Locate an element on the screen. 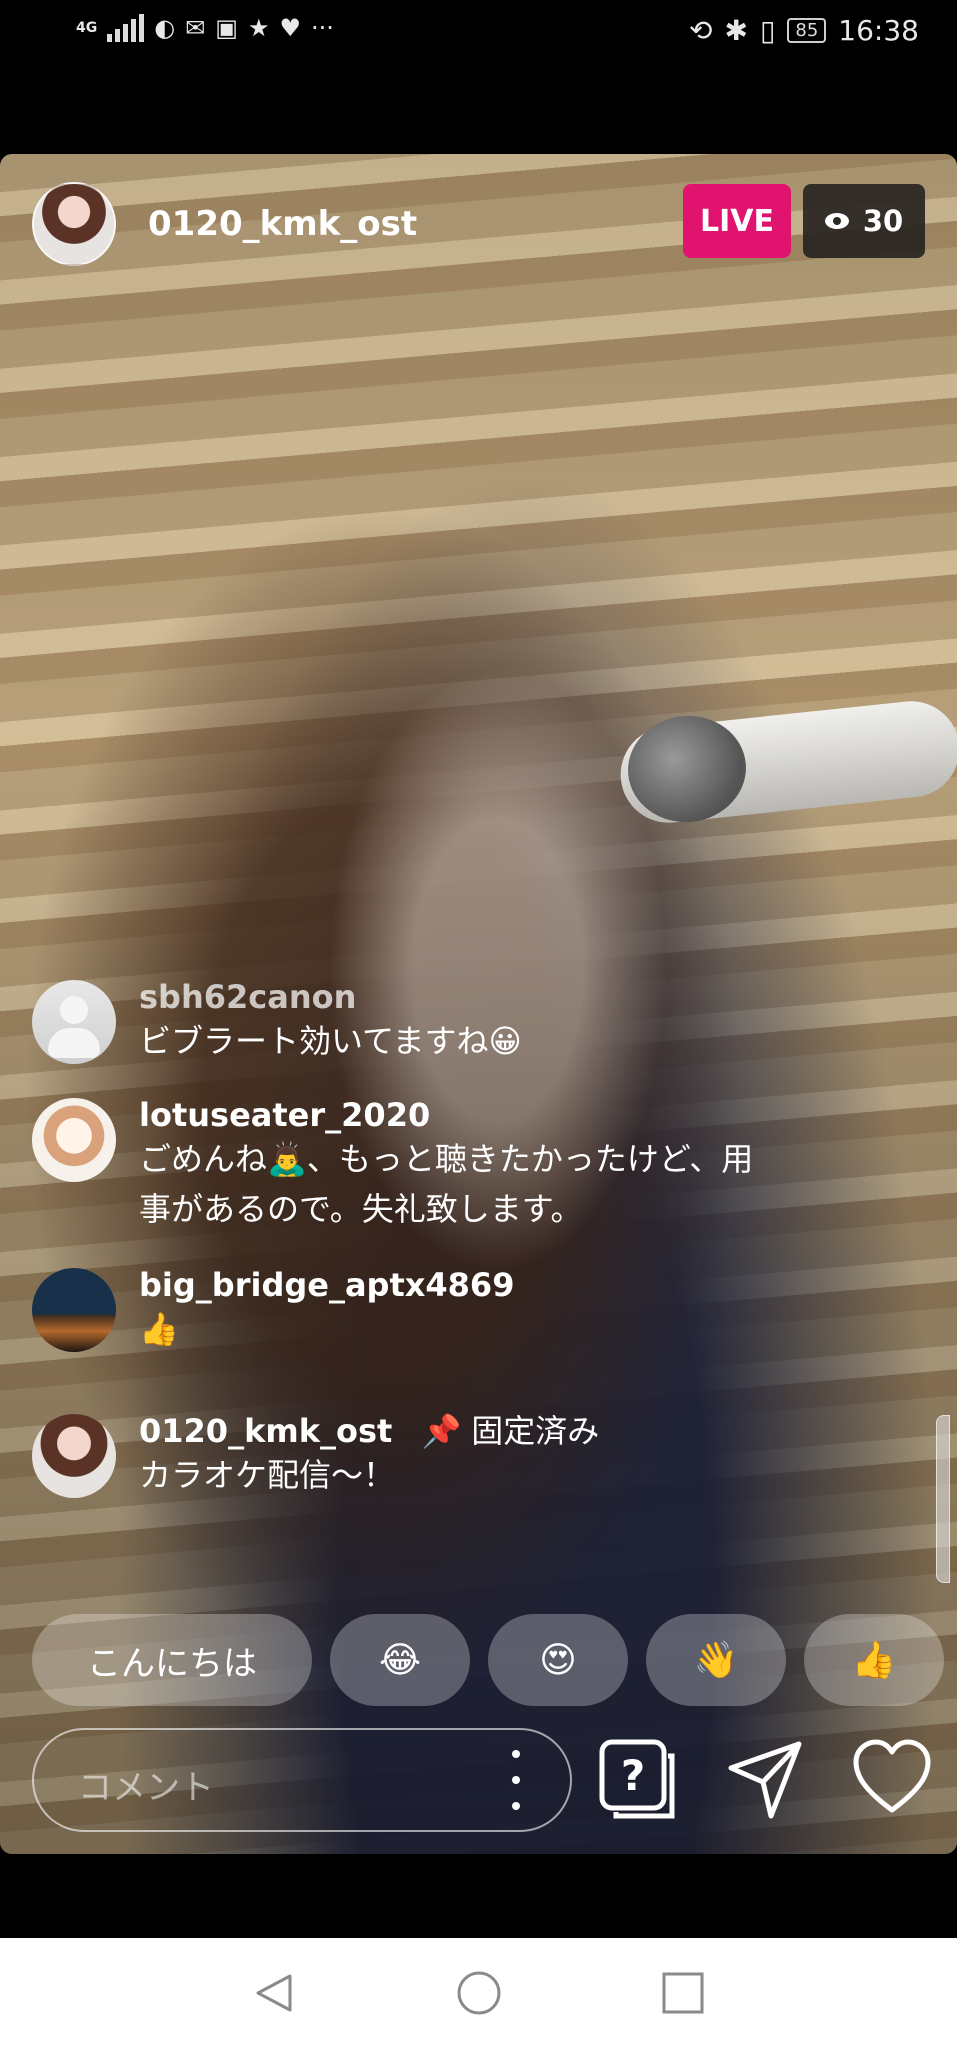  comment-text: ごめんね🙇‍♂️、もっと聴きたかったけど、用事があるので。失礼致します。 is located at coordinates (446, 1184).